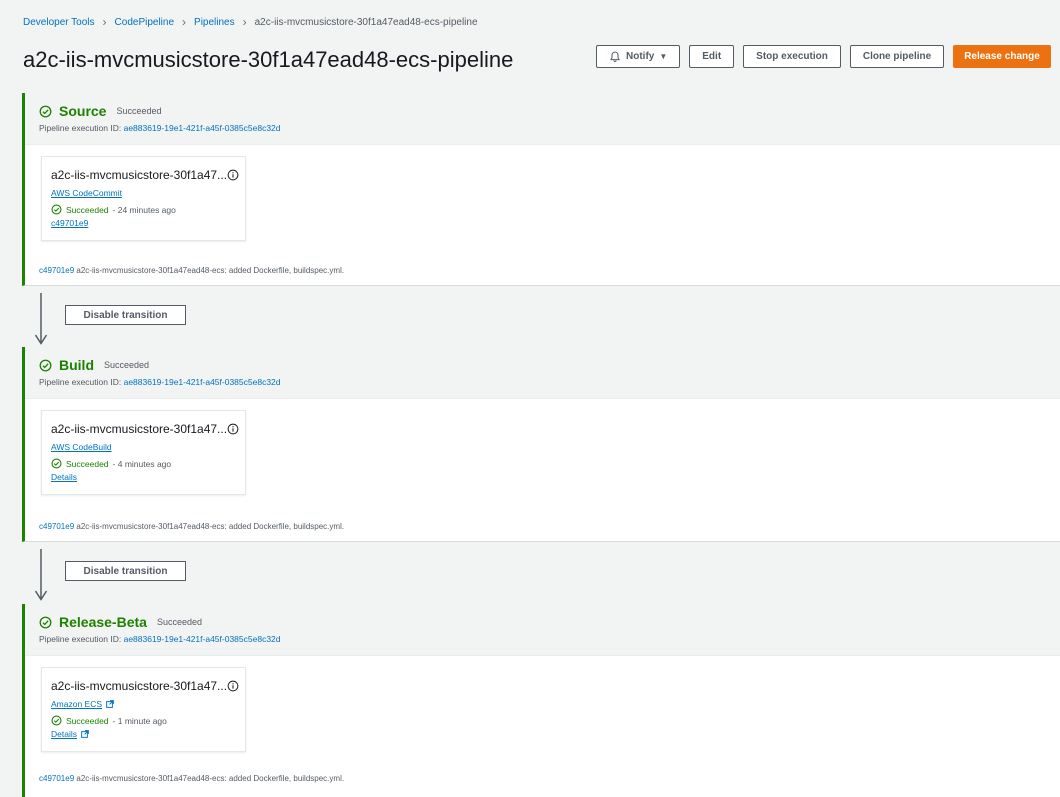  What do you see at coordinates (214, 22) in the screenshot?
I see `breadcrumb-pipelines: Pipelines` at bounding box center [214, 22].